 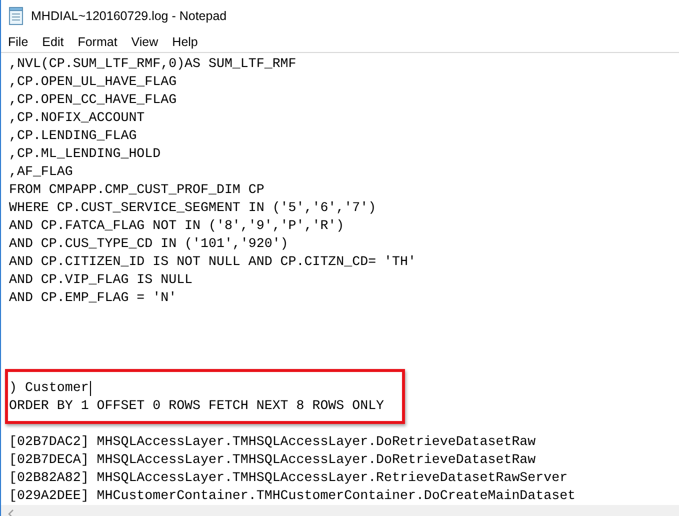 What do you see at coordinates (292, 496) in the screenshot?
I see `text-line: [029A2DEE] MHCustomerContainer.TMHCustomerContainer.DoCreateMainDataset` at bounding box center [292, 496].